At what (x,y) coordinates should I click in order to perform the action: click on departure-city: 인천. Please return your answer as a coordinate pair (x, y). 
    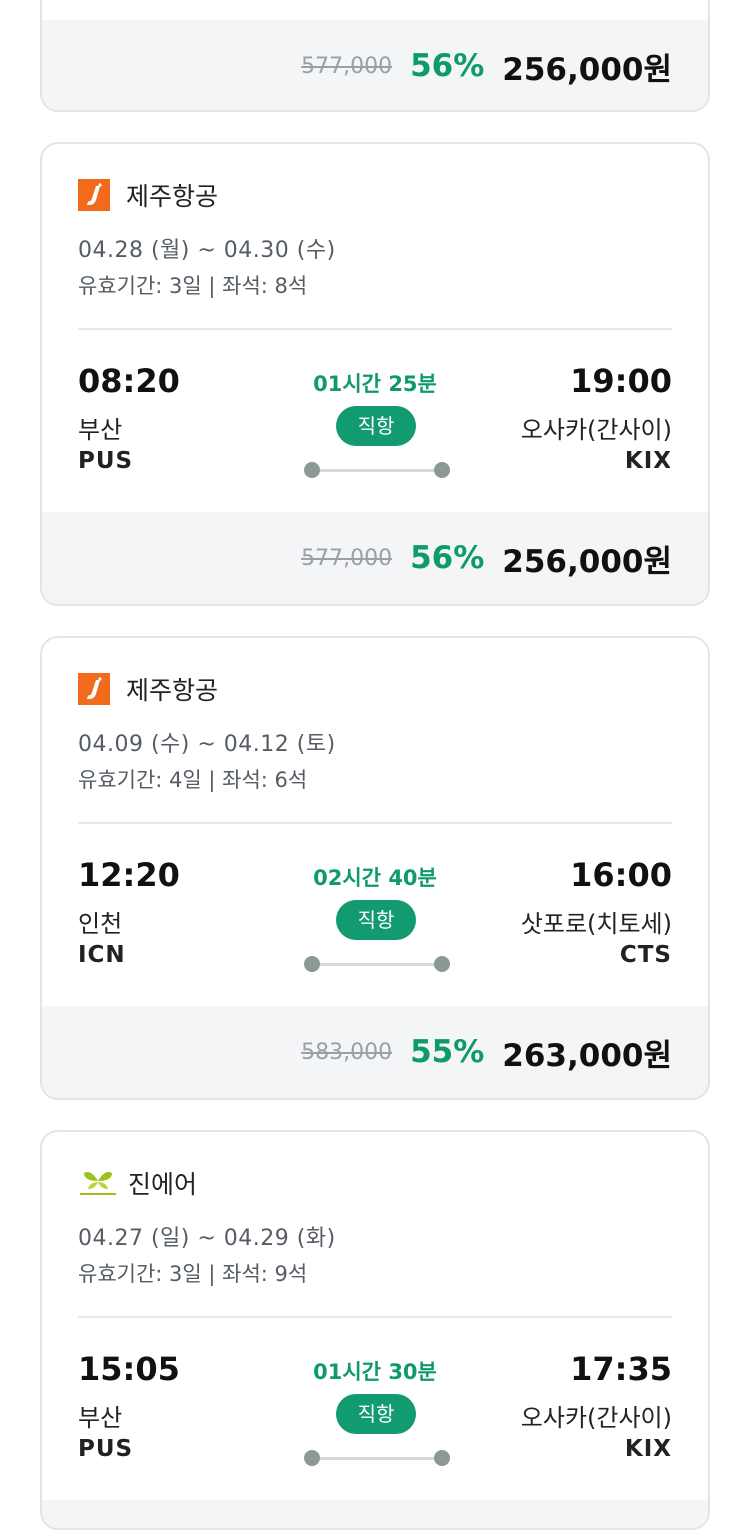
    Looking at the image, I should click on (100, 924).